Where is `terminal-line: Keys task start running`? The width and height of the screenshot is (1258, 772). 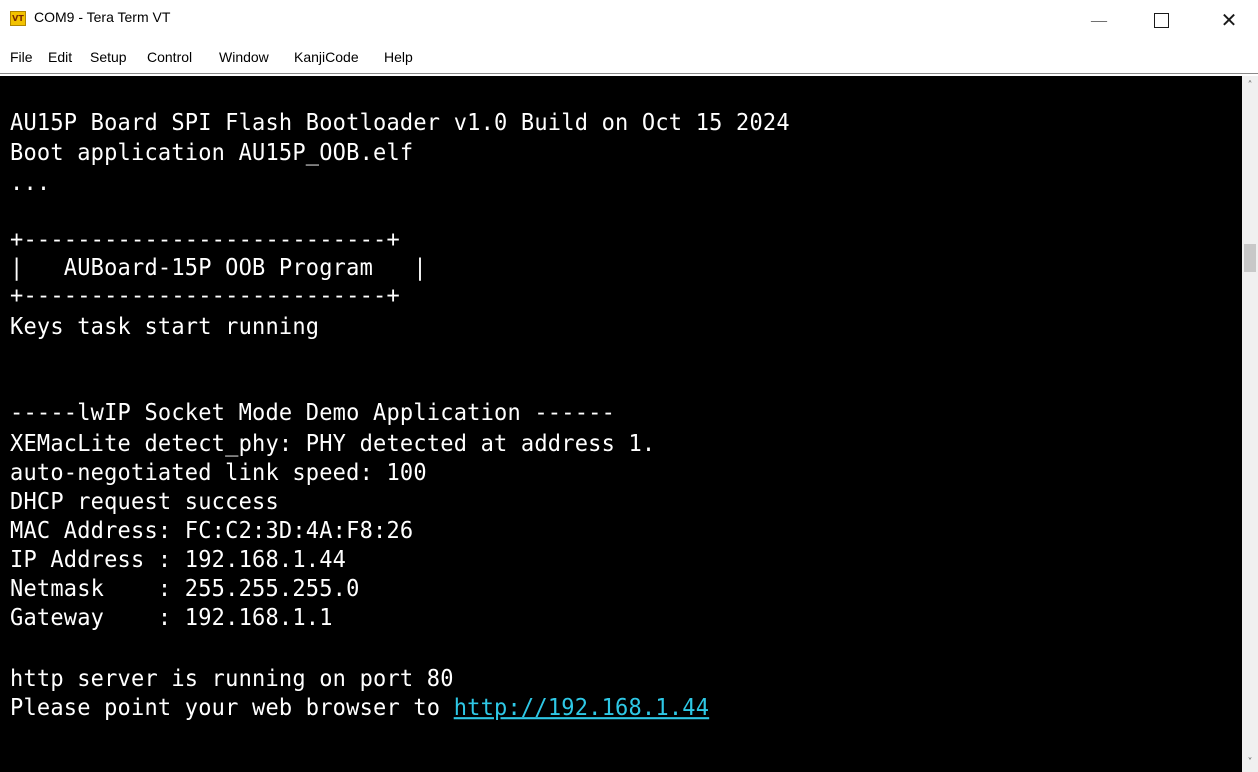 terminal-line: Keys task start running is located at coordinates (165, 327).